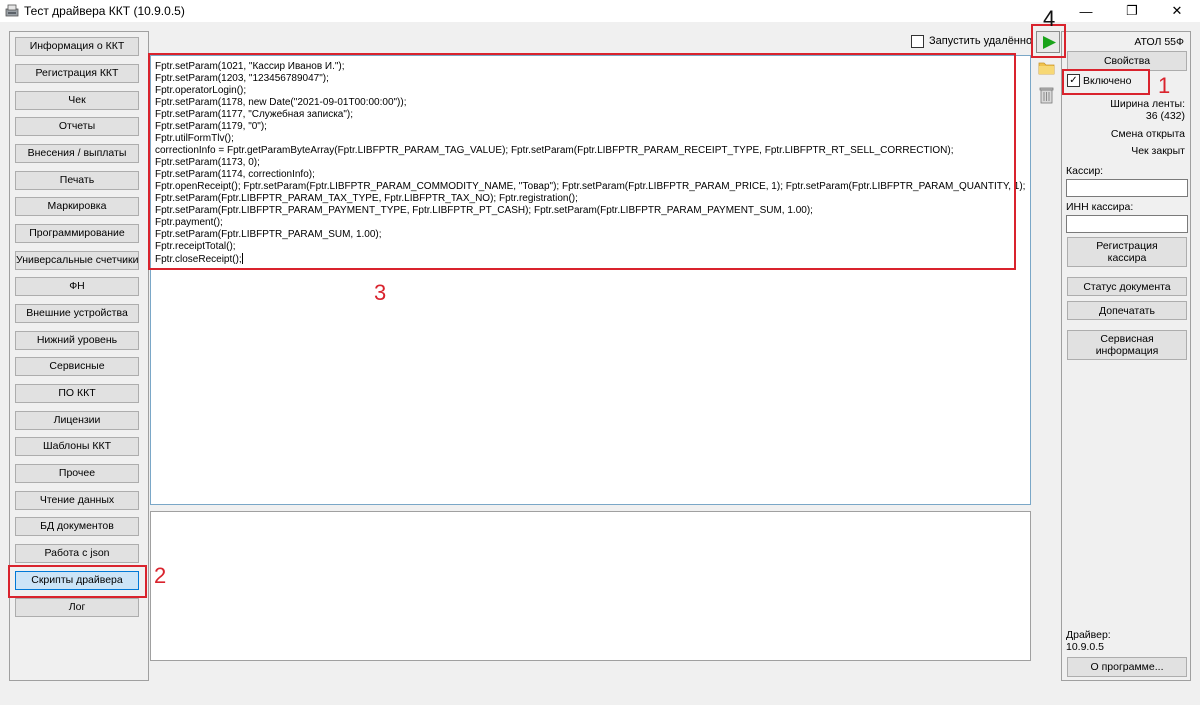 The height and width of the screenshot is (705, 1200). I want to click on nav-item-templates: Шаблоны ККТ, so click(77, 446).